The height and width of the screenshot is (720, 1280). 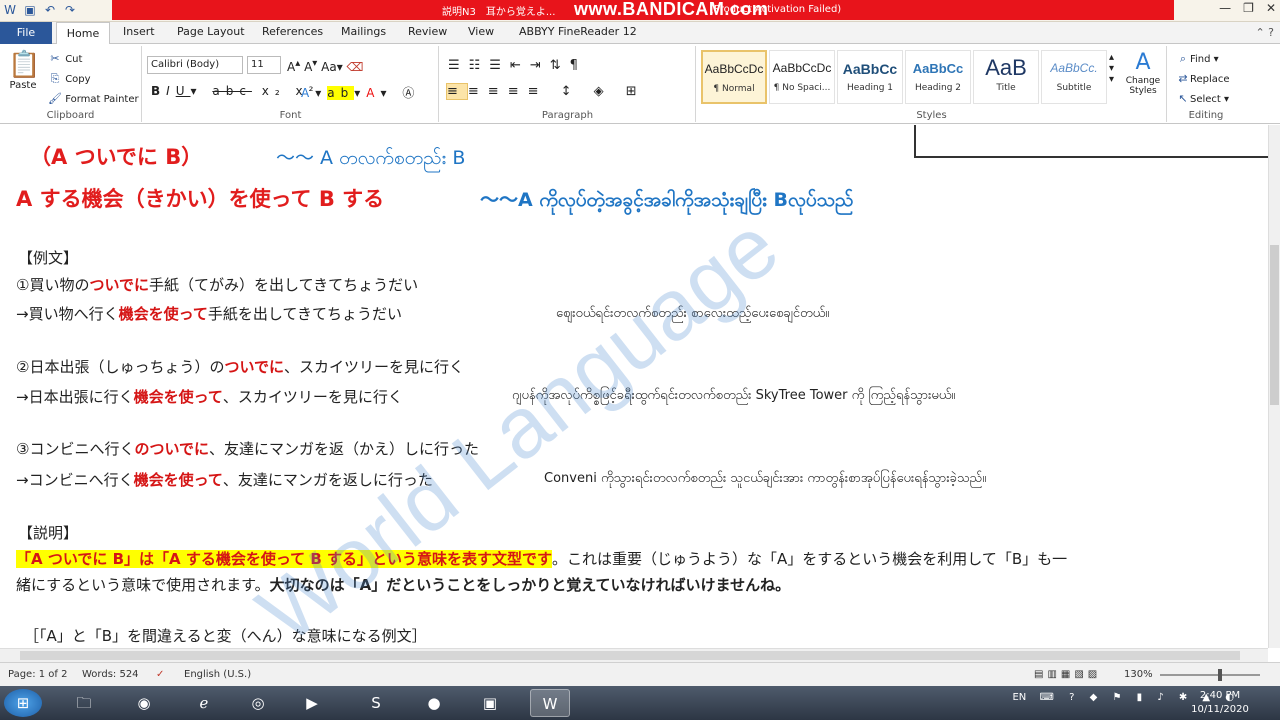 What do you see at coordinates (37, 674) in the screenshot?
I see `page-count: Page: 1 of 2` at bounding box center [37, 674].